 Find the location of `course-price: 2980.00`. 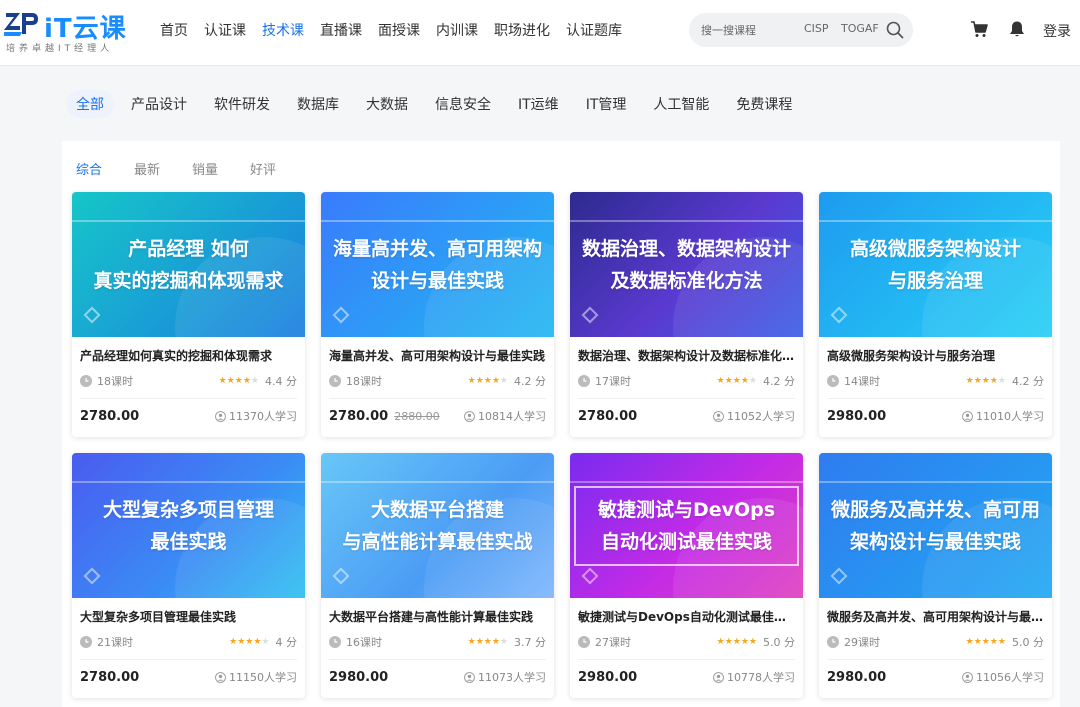

course-price: 2980.00 is located at coordinates (857, 416).